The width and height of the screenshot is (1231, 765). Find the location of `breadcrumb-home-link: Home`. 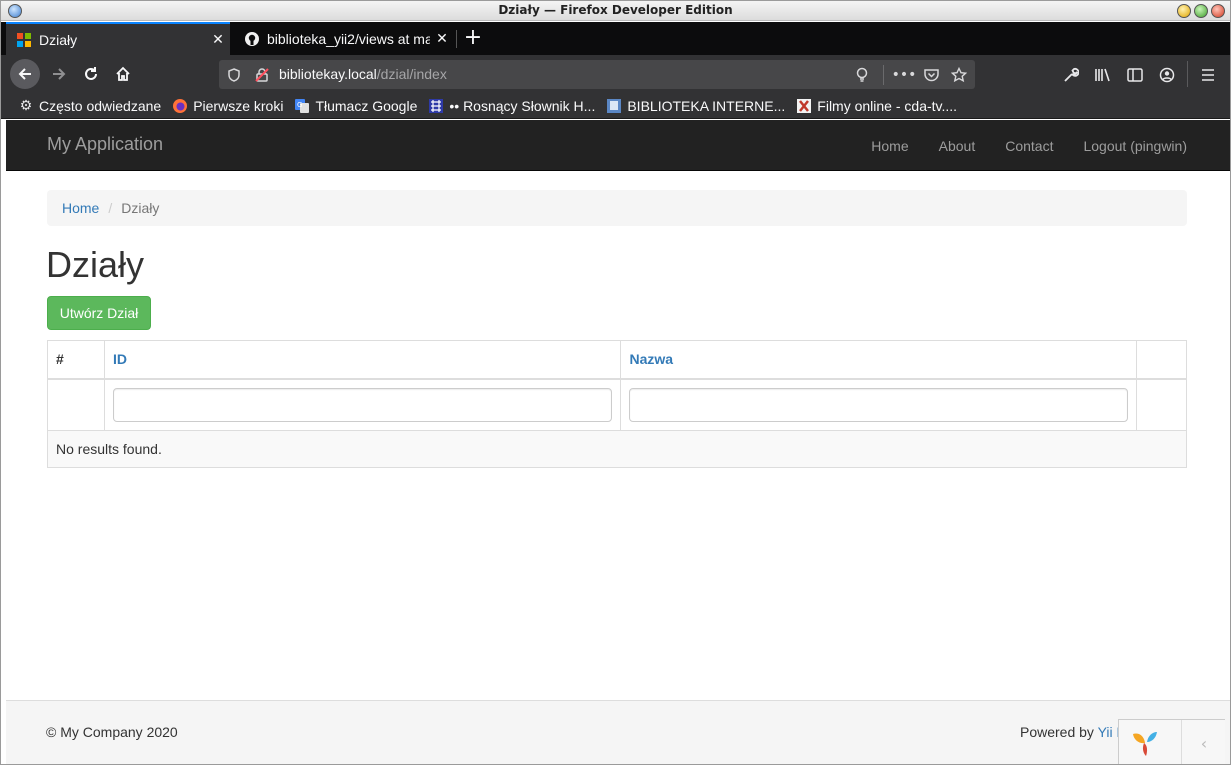

breadcrumb-home-link: Home is located at coordinates (80, 208).